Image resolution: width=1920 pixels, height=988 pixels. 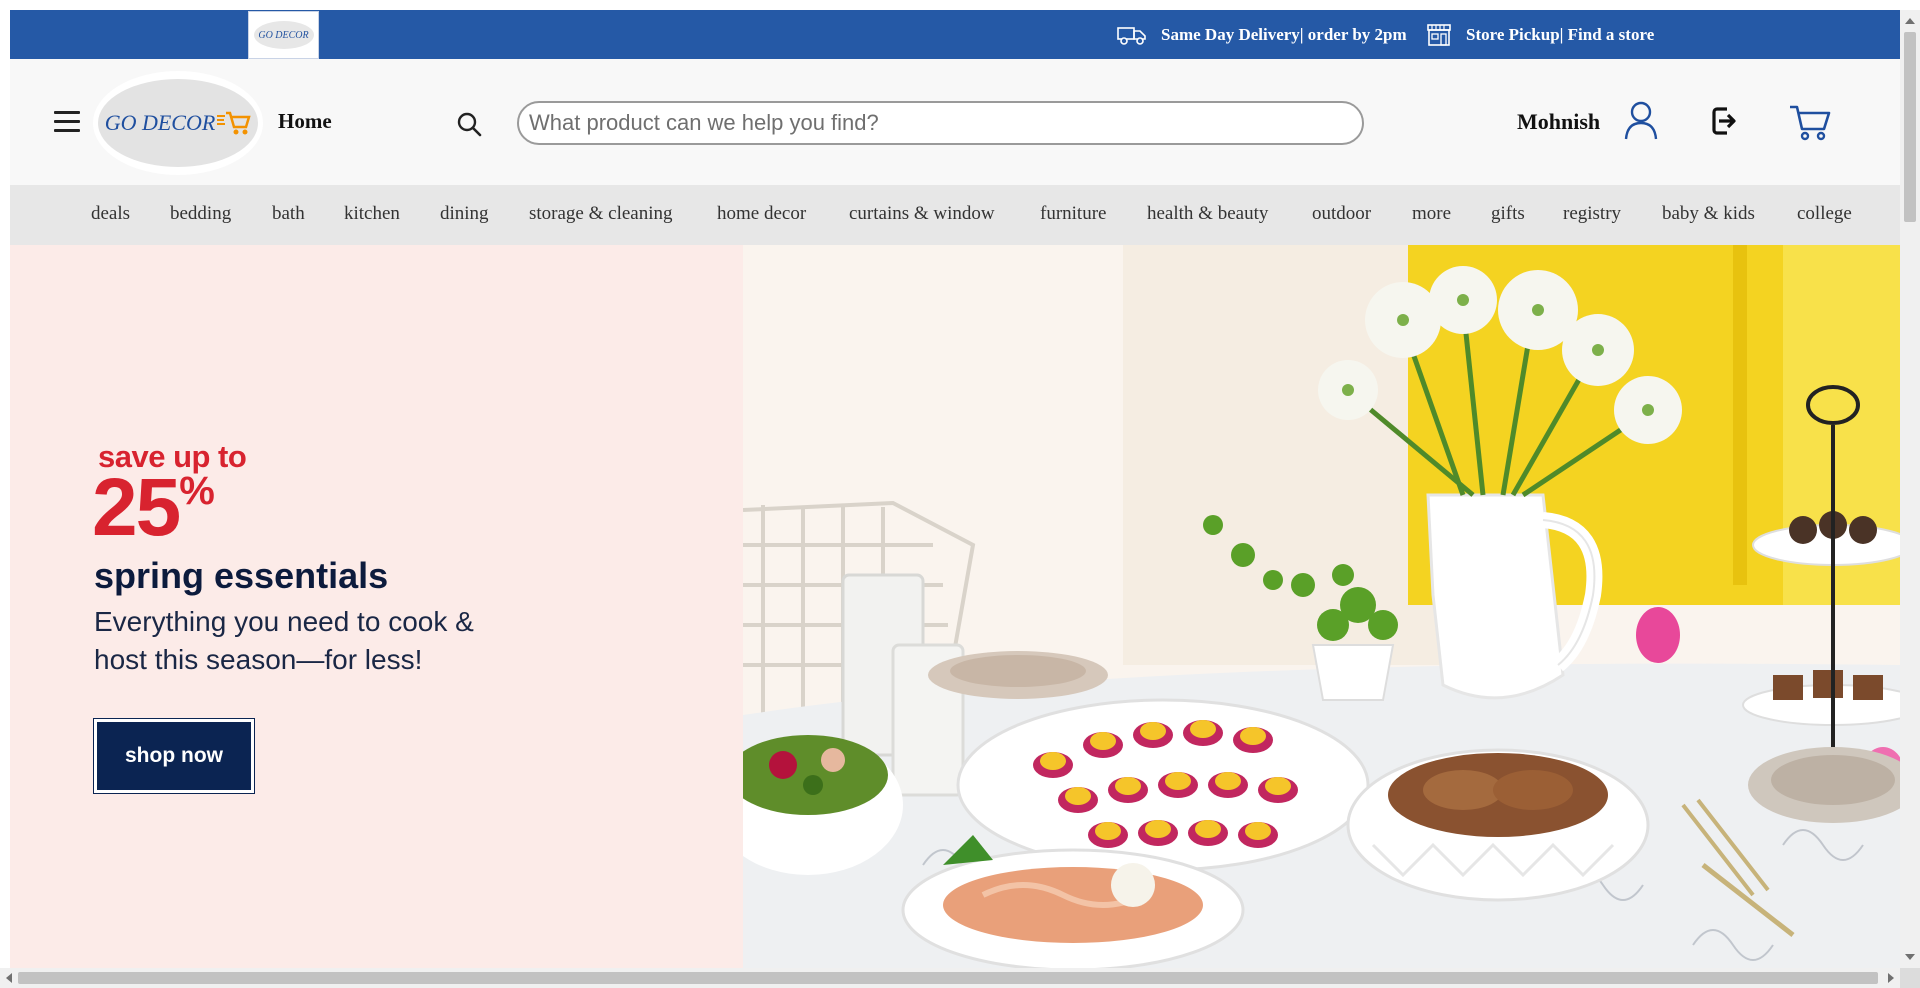 What do you see at coordinates (1824, 214) in the screenshot?
I see `category-college: college` at bounding box center [1824, 214].